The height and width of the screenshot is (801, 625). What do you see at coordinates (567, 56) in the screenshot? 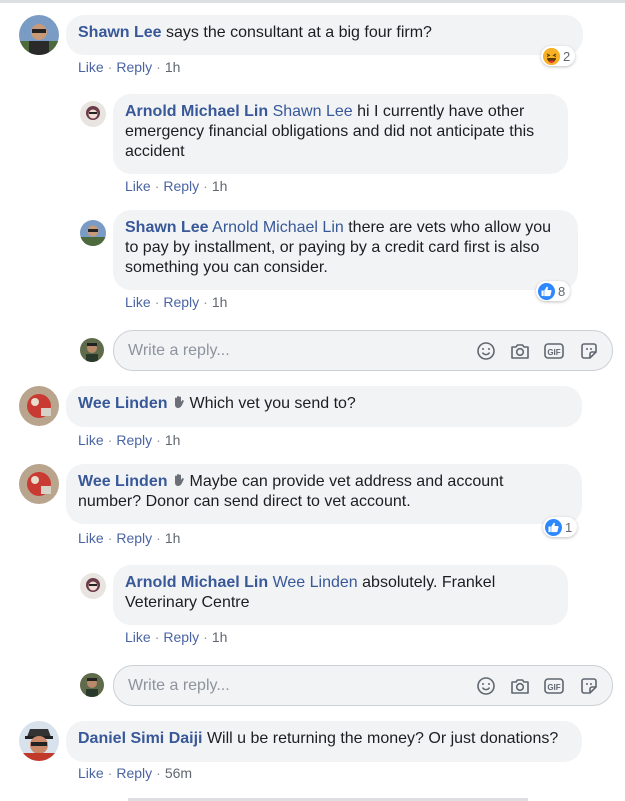
I see `reaction-count: 2` at bounding box center [567, 56].